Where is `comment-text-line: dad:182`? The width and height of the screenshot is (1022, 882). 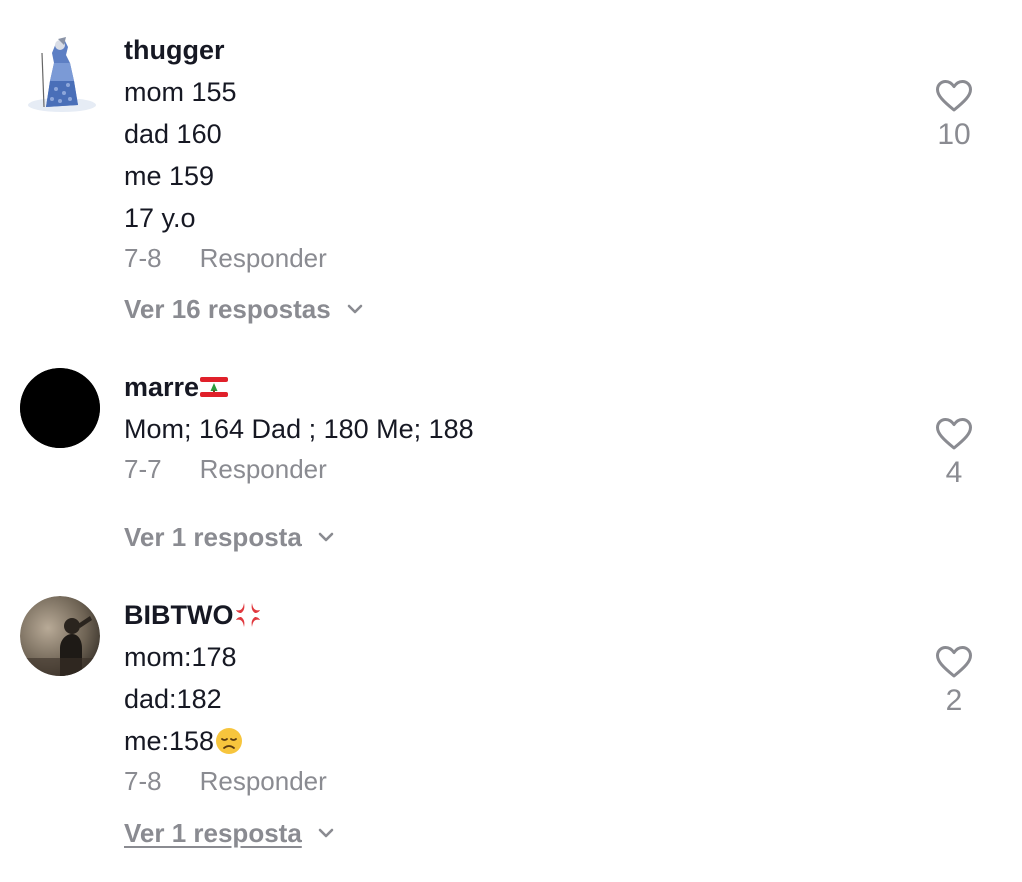
comment-text-line: dad:182 is located at coordinates (173, 699).